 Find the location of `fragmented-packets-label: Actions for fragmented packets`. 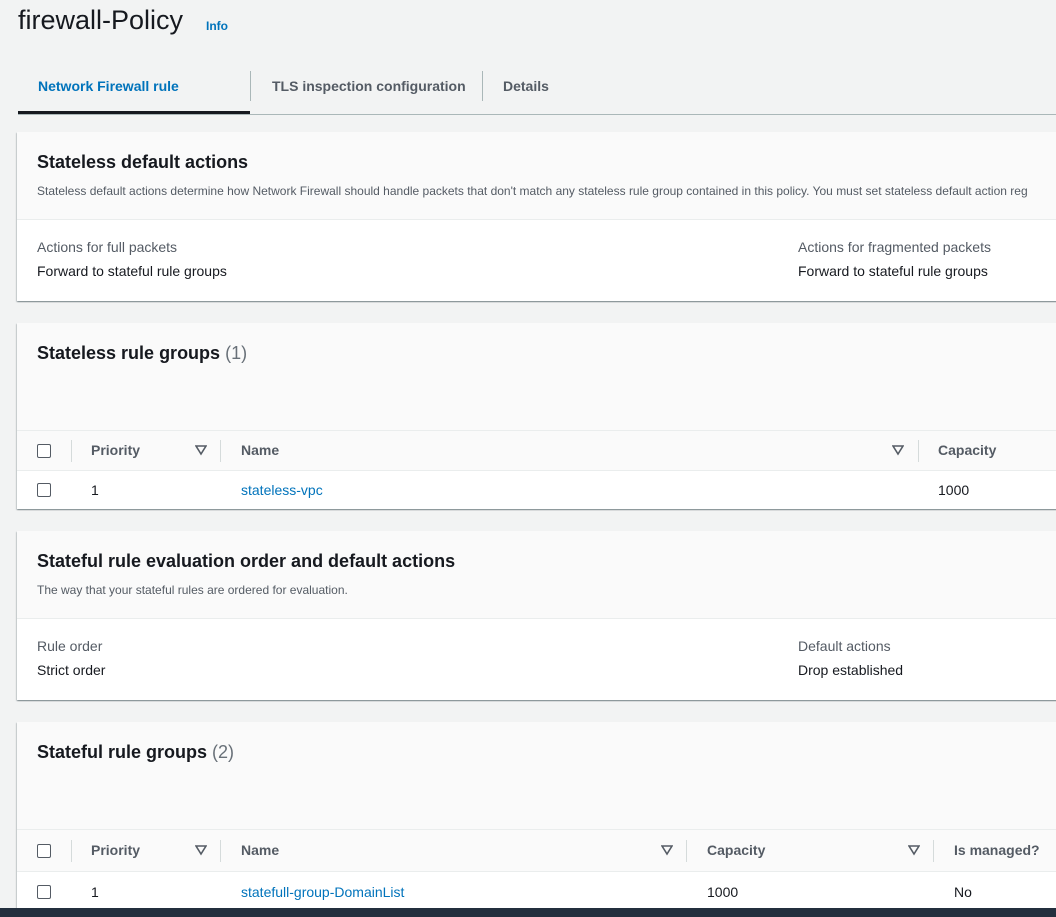

fragmented-packets-label: Actions for fragmented packets is located at coordinates (894, 247).